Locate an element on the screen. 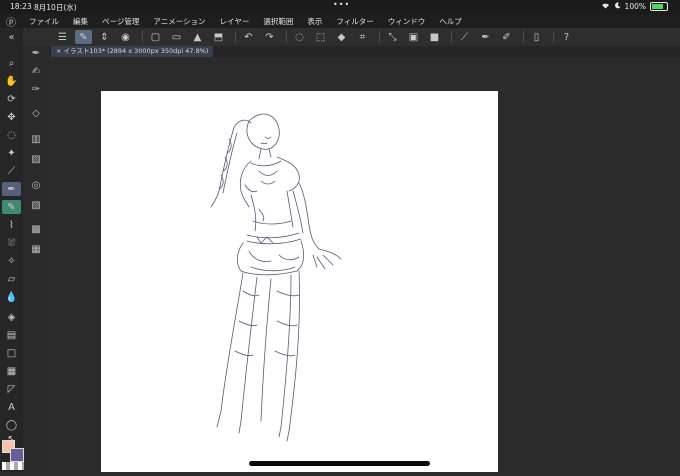 This screenshot has width=680, height=476. status-right: 100% is located at coordinates (634, 6).